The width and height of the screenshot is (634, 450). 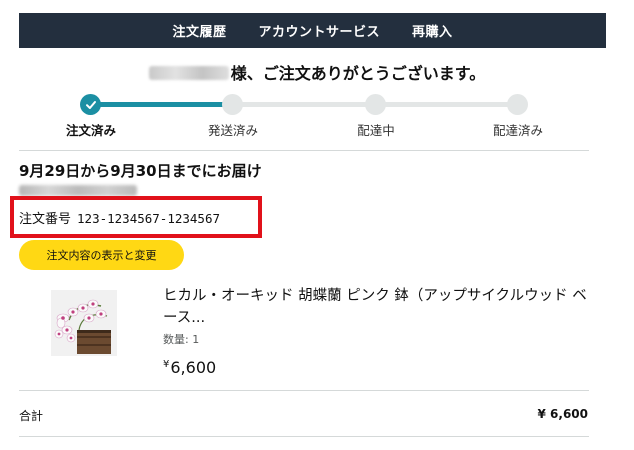 I want to click on step-in-transit-label: 配達中, so click(x=376, y=130).